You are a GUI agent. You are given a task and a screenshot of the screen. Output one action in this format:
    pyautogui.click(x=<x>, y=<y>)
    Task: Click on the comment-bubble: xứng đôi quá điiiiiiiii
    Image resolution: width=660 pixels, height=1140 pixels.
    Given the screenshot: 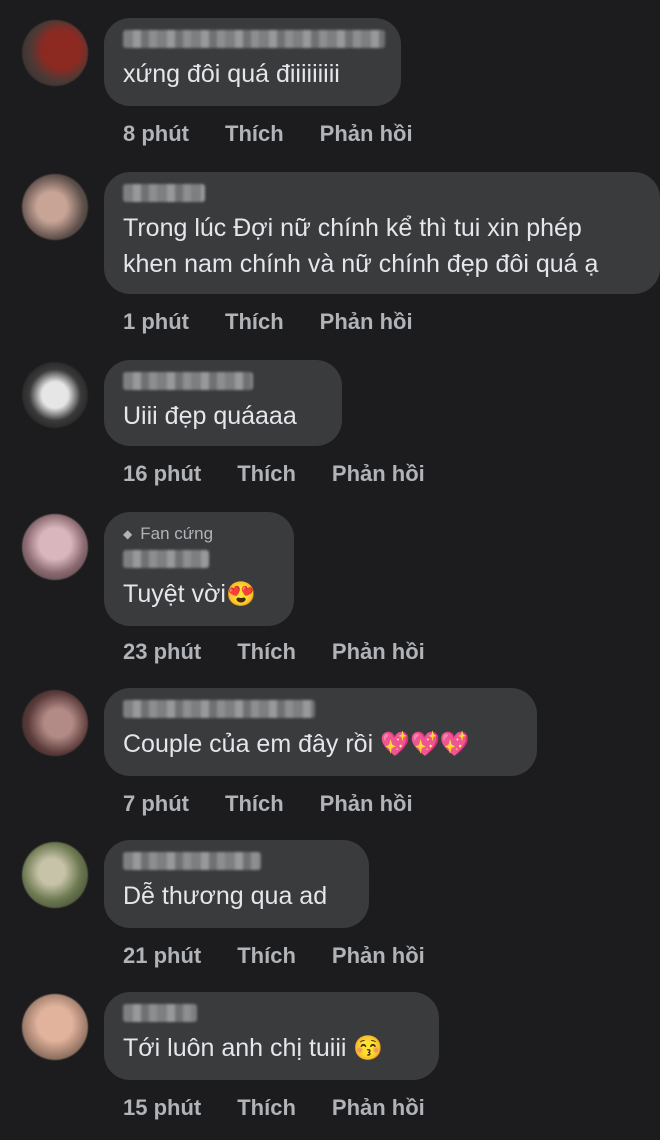 What is the action you would take?
    pyautogui.click(x=252, y=62)
    